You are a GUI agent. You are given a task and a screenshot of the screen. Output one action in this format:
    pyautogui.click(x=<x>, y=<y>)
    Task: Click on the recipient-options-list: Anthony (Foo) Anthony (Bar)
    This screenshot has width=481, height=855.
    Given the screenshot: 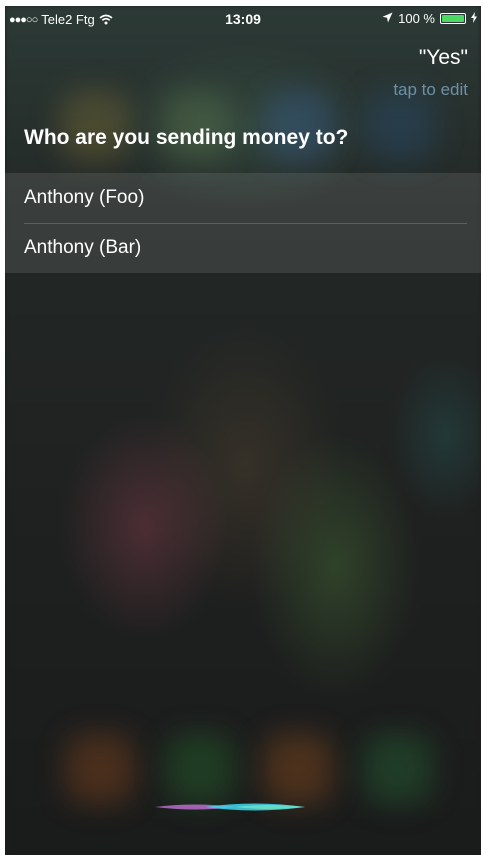 What is the action you would take?
    pyautogui.click(x=243, y=223)
    